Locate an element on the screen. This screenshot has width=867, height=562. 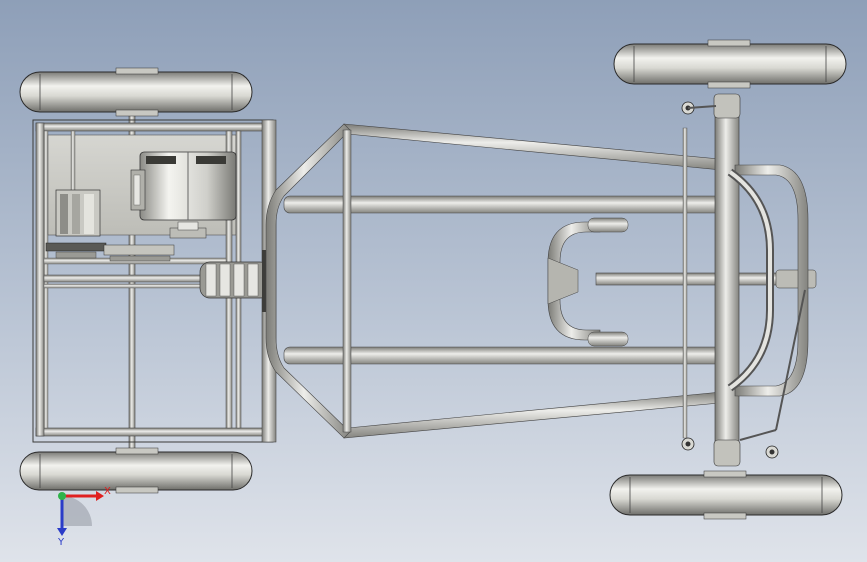
upper-side-rail is located at coordinates (537, 147).